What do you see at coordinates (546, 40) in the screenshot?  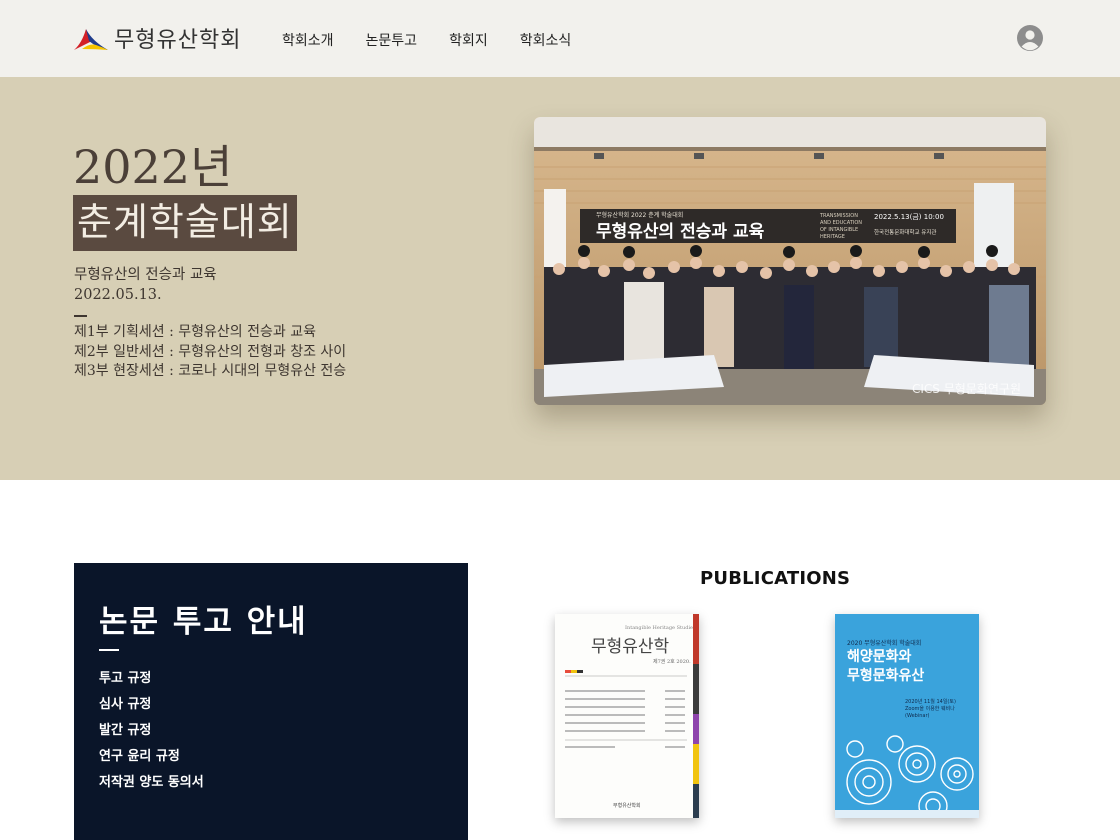 I see `menu-item-news: 학회소식` at bounding box center [546, 40].